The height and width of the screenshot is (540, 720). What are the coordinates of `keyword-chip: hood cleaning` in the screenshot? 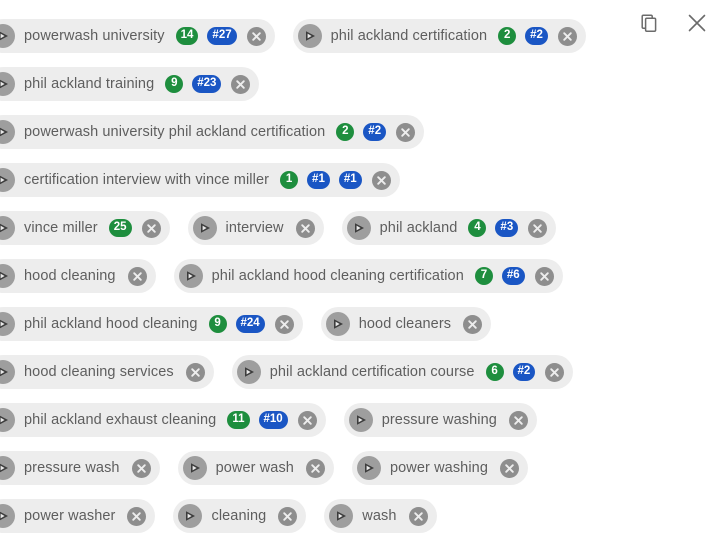 It's located at (78, 276).